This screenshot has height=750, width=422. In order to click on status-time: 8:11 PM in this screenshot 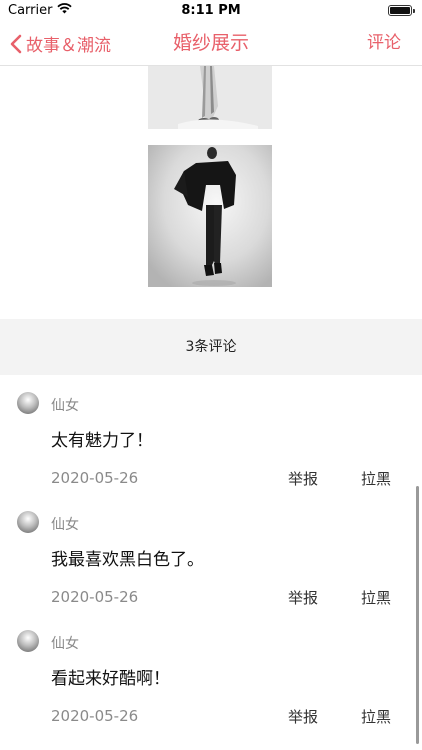, I will do `click(211, 10)`.